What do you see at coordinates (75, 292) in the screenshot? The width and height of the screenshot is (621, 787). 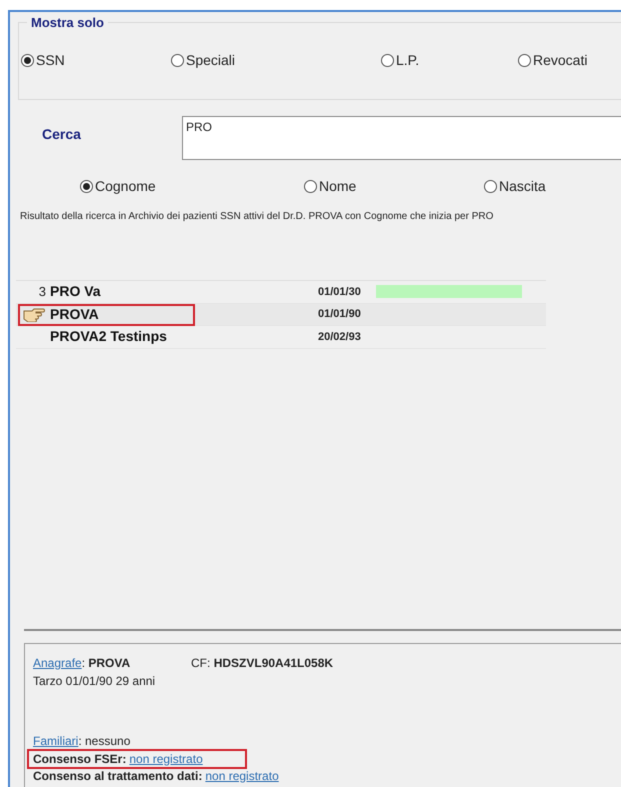 I see `patient-name: PRO Va` at bounding box center [75, 292].